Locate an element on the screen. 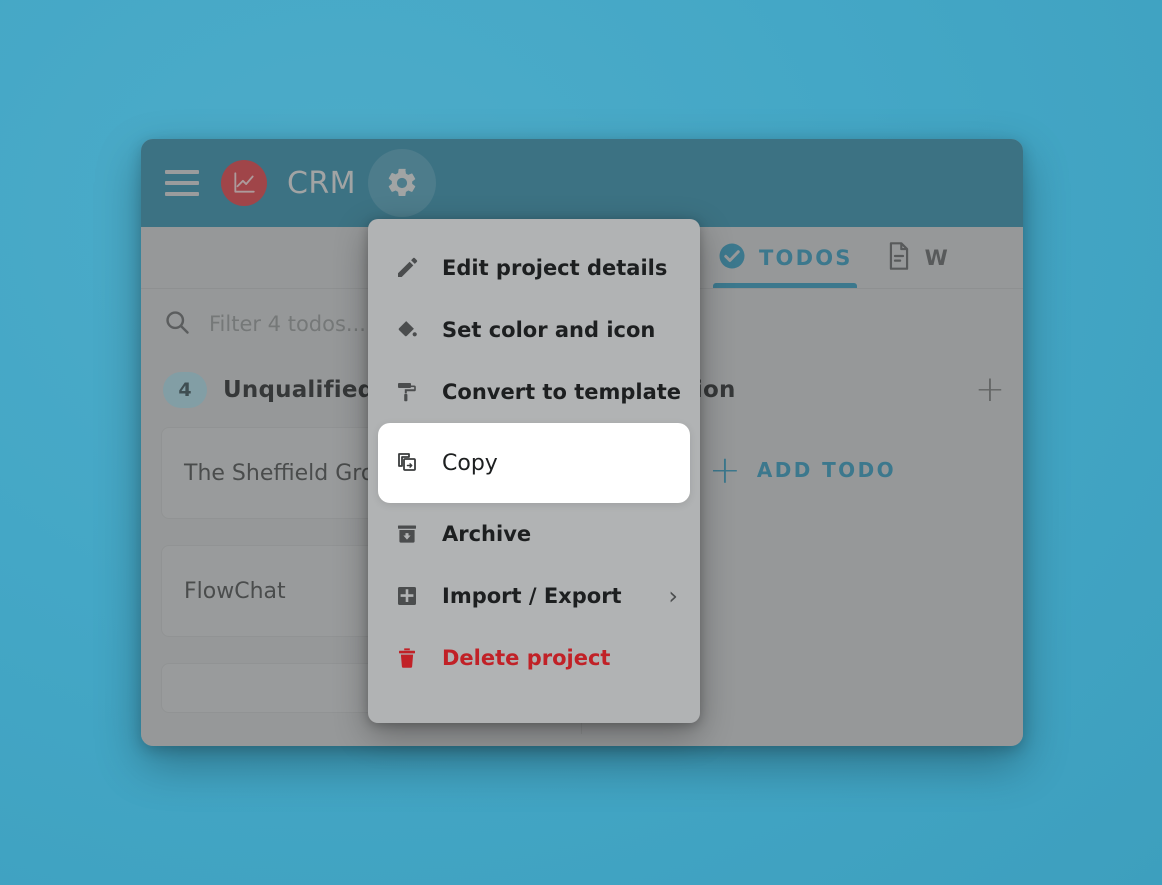 Image resolution: width=1162 pixels, height=885 pixels. copy-icon is located at coordinates (407, 463).